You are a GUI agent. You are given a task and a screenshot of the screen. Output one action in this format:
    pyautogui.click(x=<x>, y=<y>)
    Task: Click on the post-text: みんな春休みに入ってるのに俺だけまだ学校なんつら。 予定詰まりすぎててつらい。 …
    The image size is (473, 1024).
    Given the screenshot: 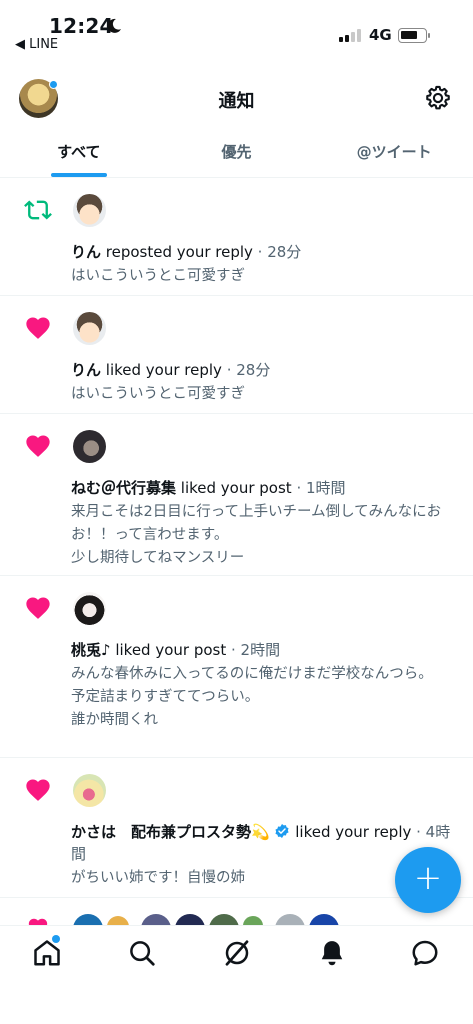 What is the action you would take?
    pyautogui.click(x=268, y=697)
    